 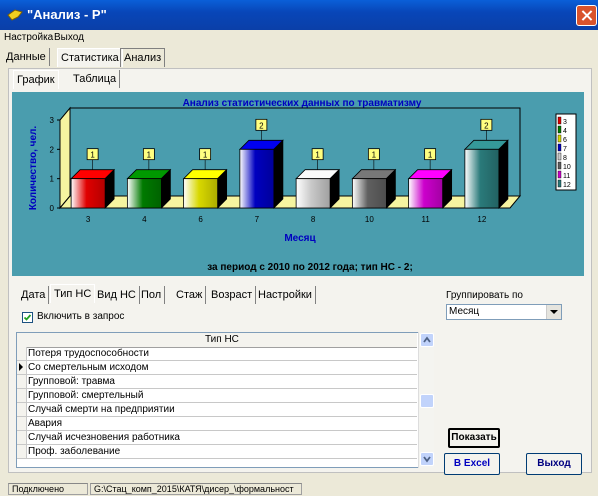 I want to click on x-tick-label: 7, so click(x=257, y=219).